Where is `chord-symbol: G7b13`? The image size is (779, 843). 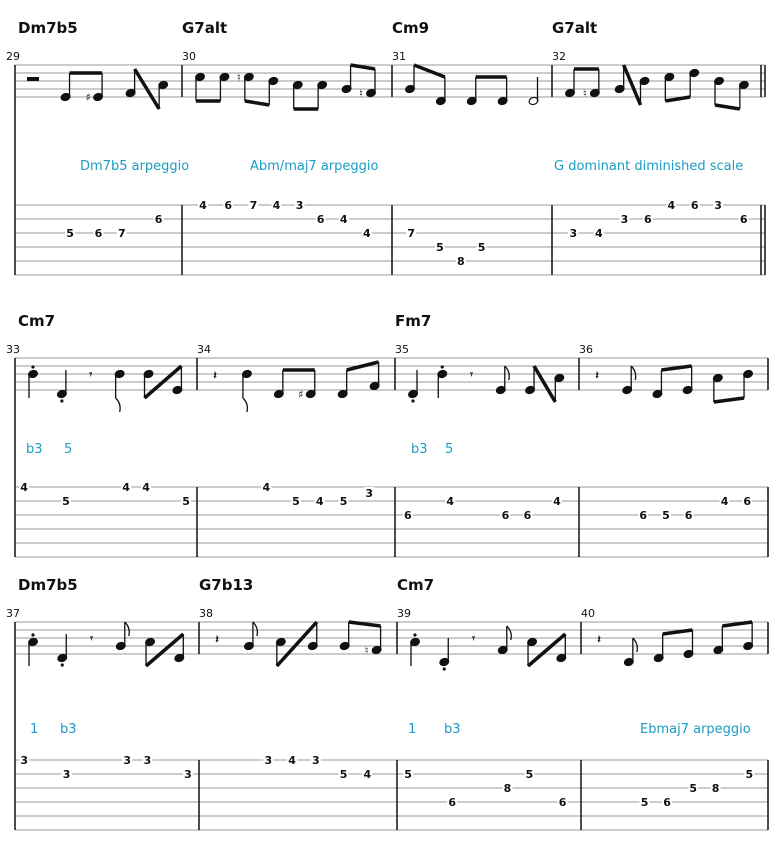 chord-symbol: G7b13 is located at coordinates (226, 585).